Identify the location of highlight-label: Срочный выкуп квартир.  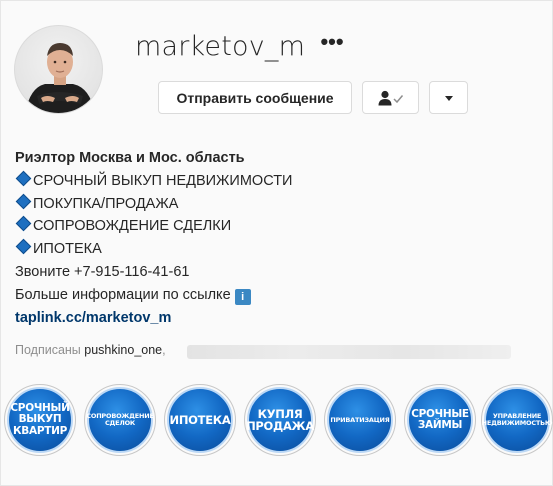
(40, 420).